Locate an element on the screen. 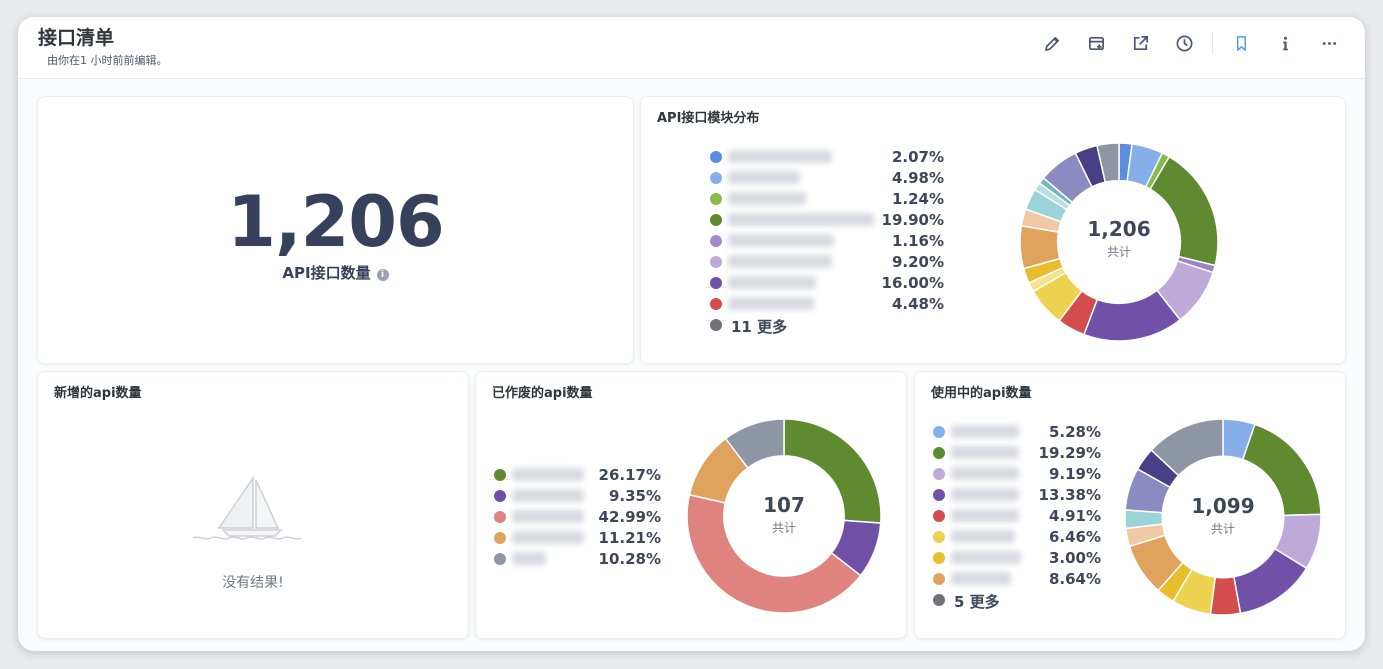 The height and width of the screenshot is (669, 1383). dashboard-title: 接口清单 is located at coordinates (76, 36).